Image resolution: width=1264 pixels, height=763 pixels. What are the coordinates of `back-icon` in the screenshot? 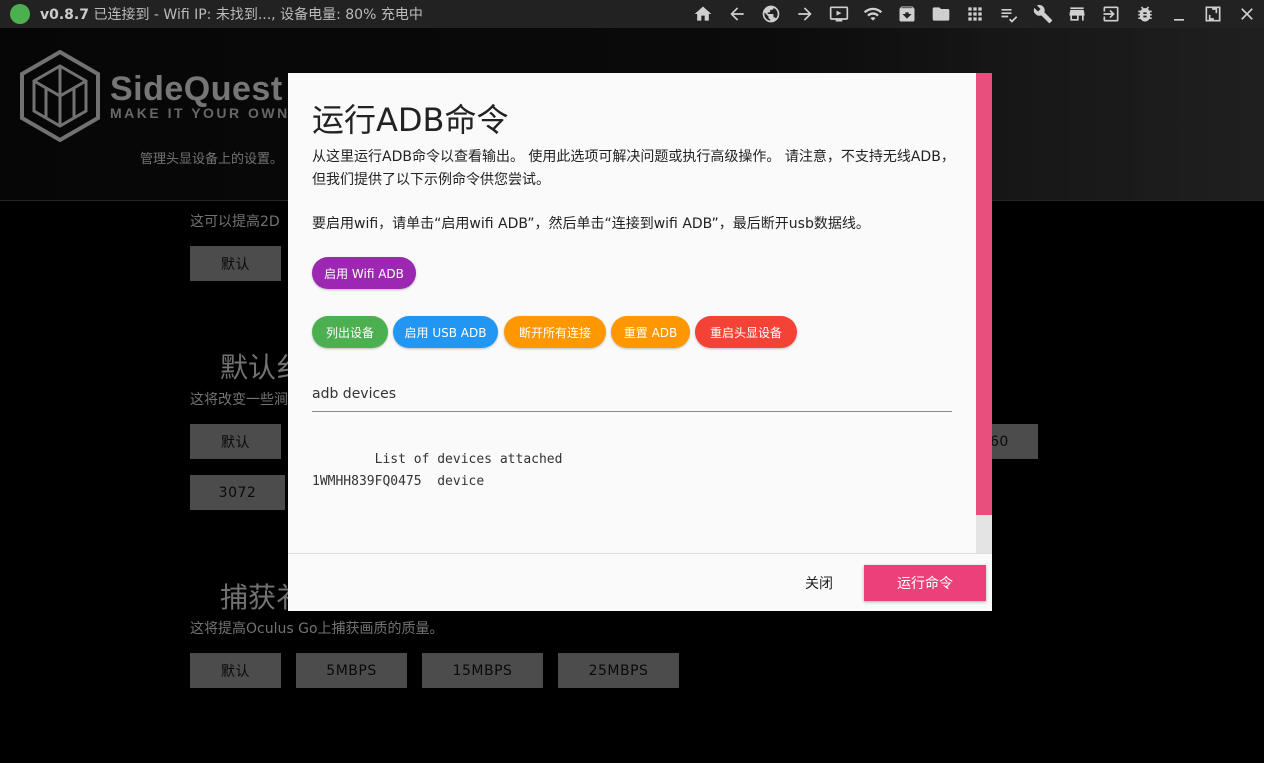 It's located at (737, 14).